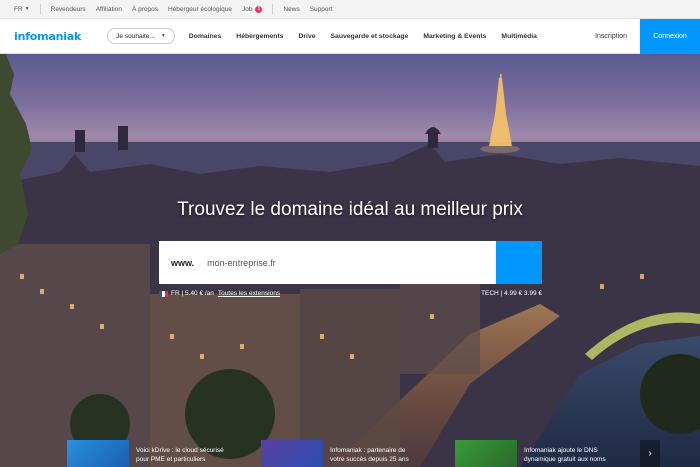 This screenshot has height=467, width=700. I want to click on search-button, so click(350, 262).